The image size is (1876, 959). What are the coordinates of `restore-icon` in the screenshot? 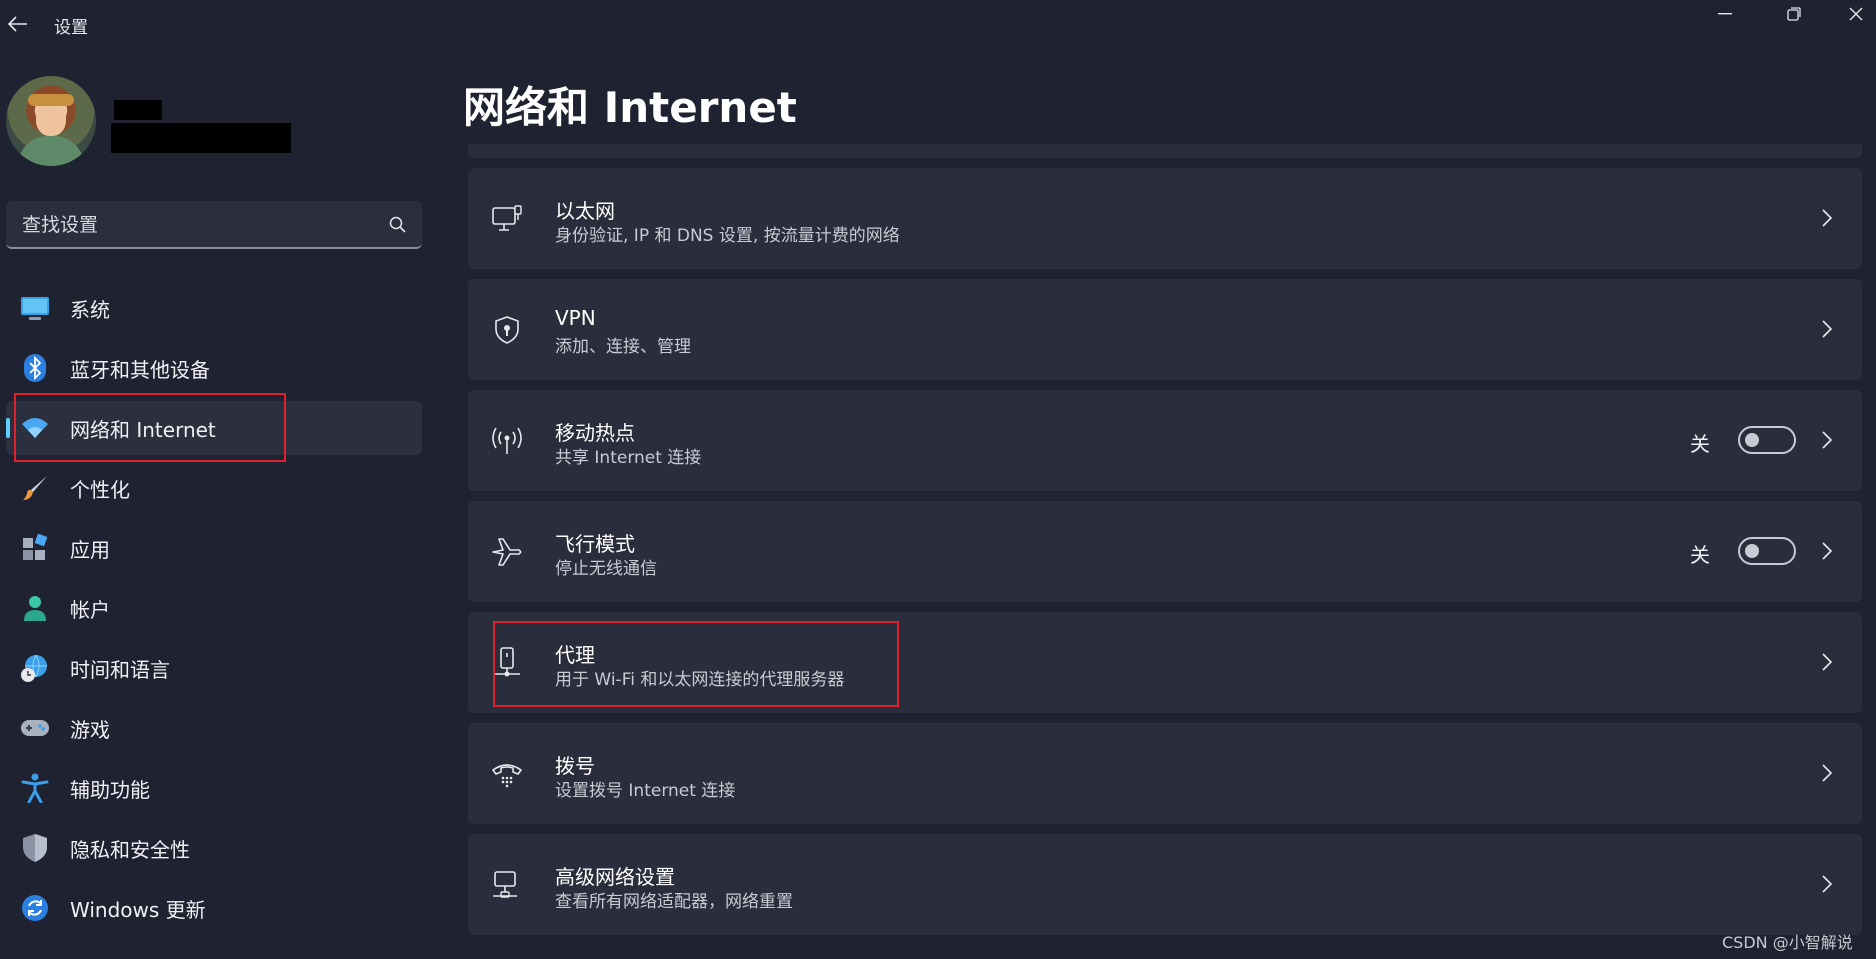 It's located at (1794, 14).